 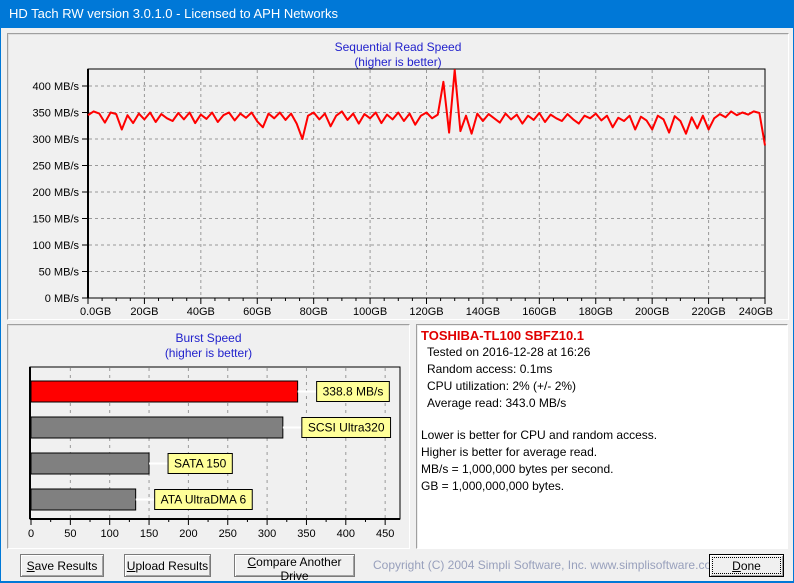 What do you see at coordinates (346, 428) in the screenshot?
I see `bar-label-text: SCSI Ultra320` at bounding box center [346, 428].